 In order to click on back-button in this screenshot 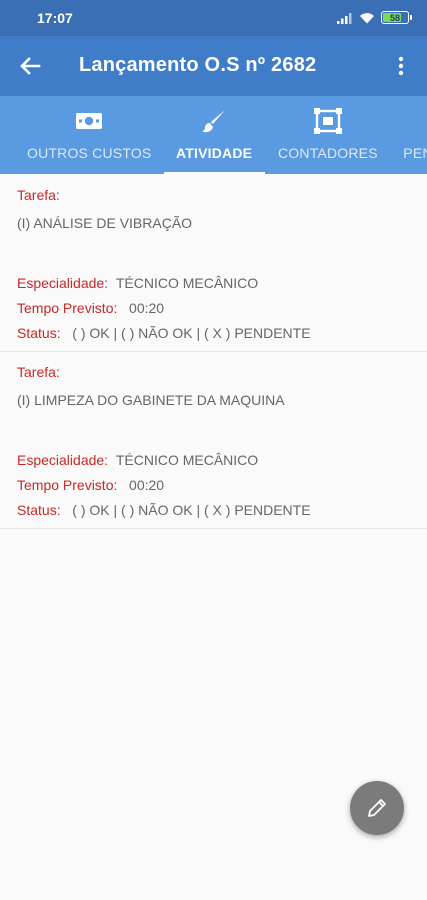, I will do `click(30, 66)`.